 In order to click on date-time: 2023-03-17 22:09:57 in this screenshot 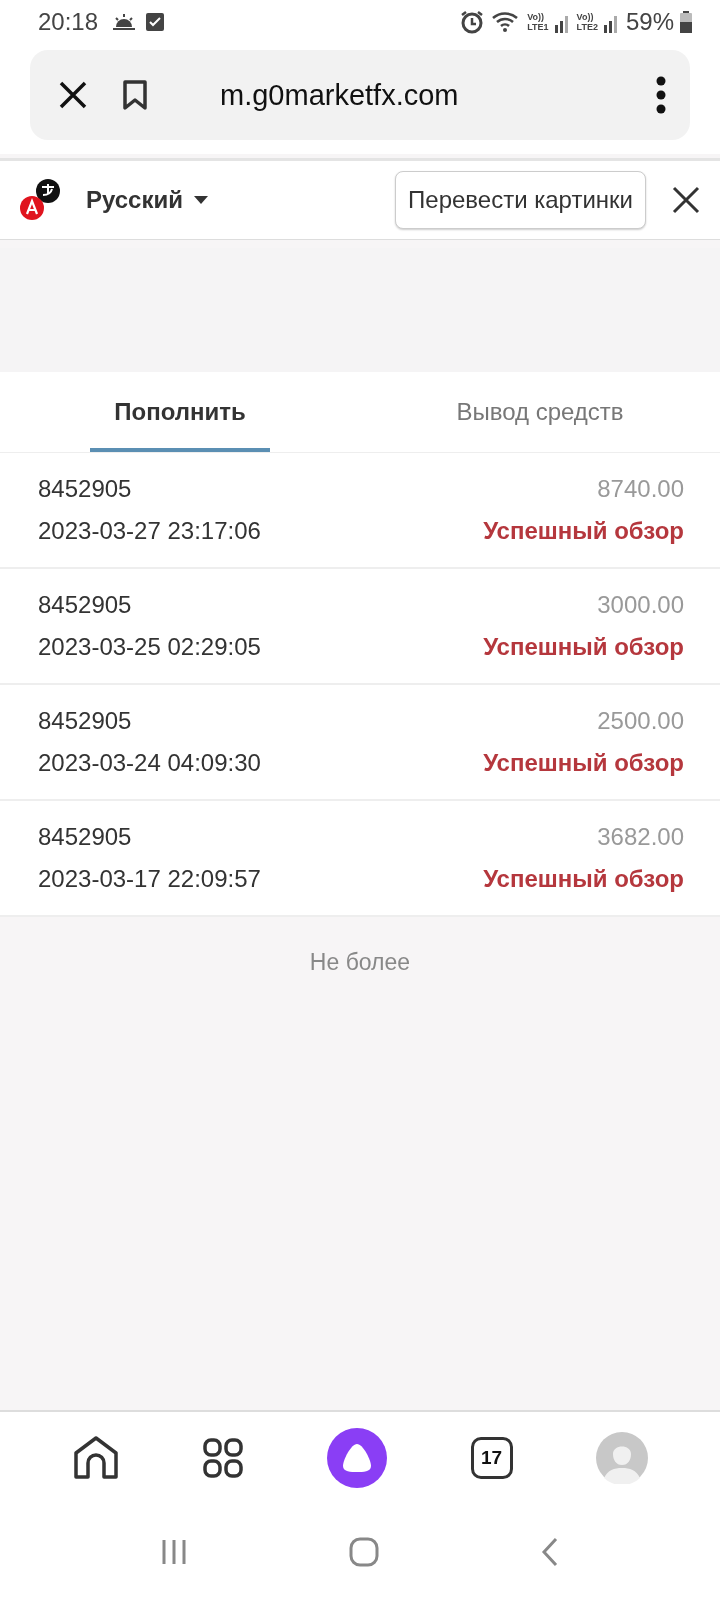, I will do `click(150, 879)`.